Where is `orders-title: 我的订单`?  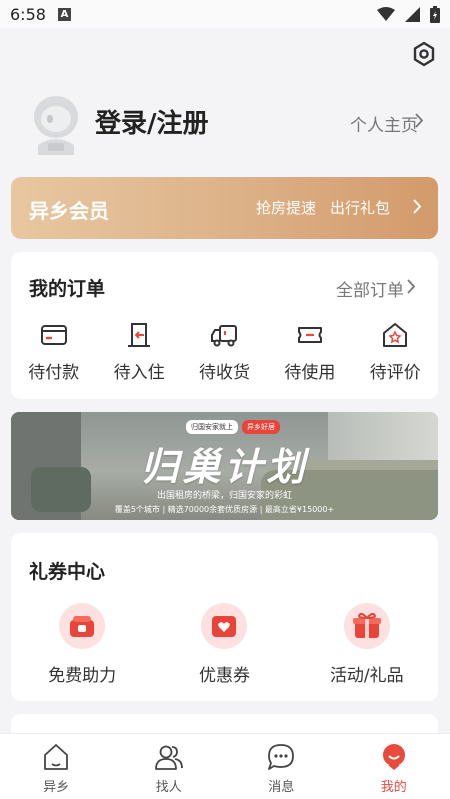
orders-title: 我的订单 is located at coordinates (67, 289).